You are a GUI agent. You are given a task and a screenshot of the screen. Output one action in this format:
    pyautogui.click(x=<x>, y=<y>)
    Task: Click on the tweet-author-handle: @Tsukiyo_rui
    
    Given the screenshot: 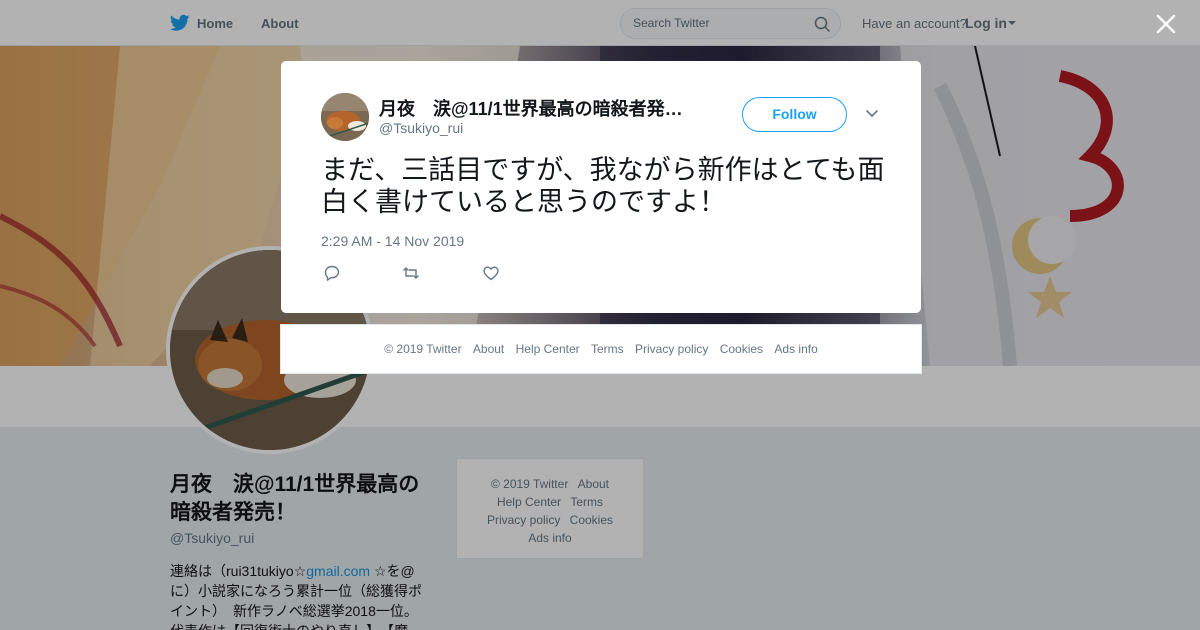 What is the action you would take?
    pyautogui.click(x=421, y=128)
    